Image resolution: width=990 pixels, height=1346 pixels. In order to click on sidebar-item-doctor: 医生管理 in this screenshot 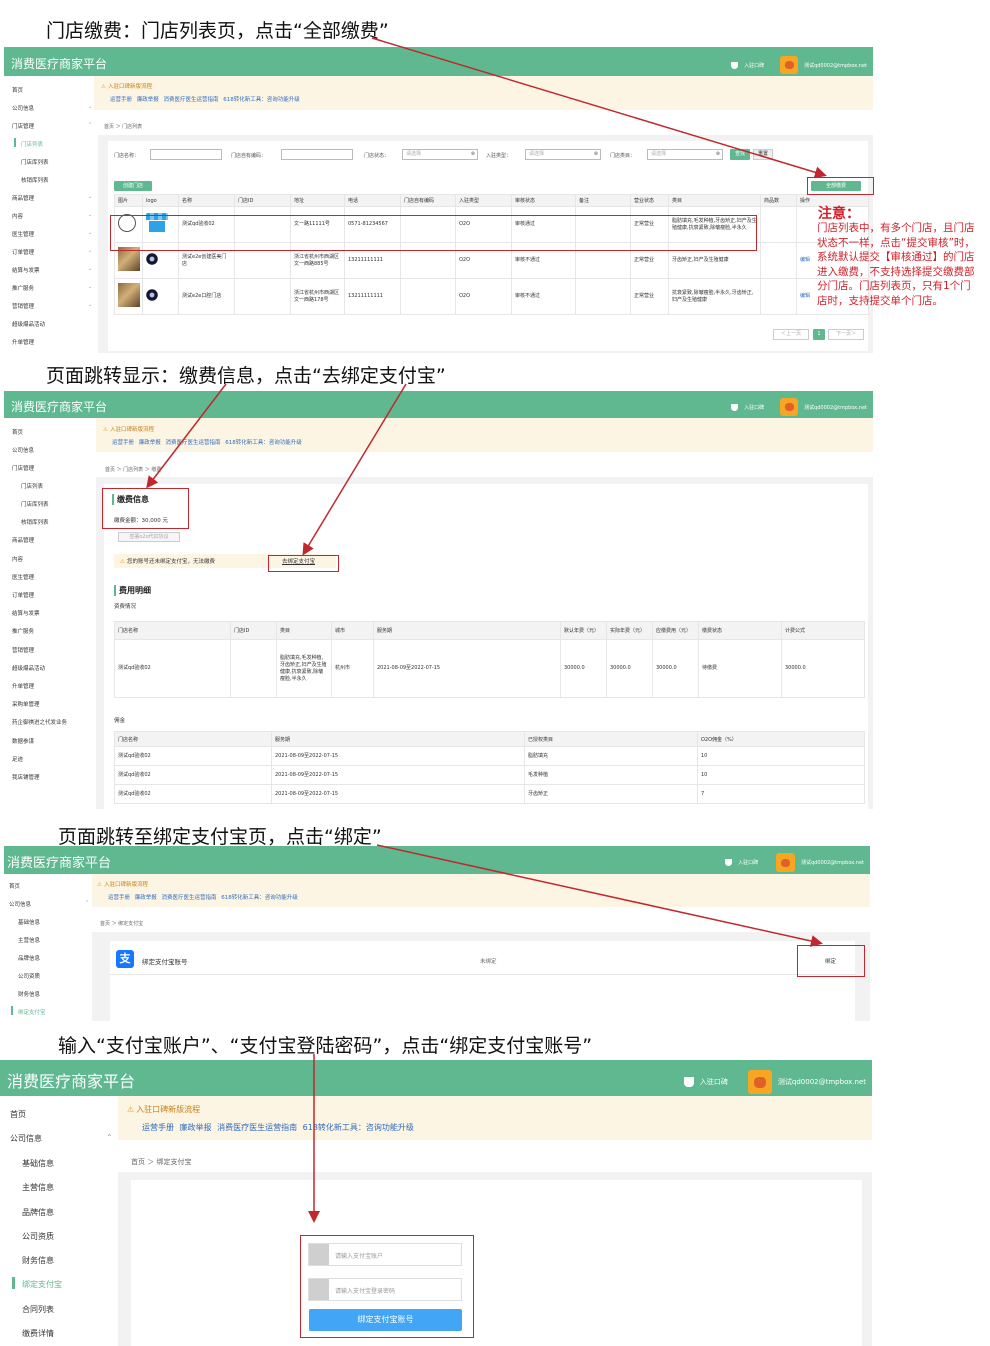, I will do `click(23, 577)`.